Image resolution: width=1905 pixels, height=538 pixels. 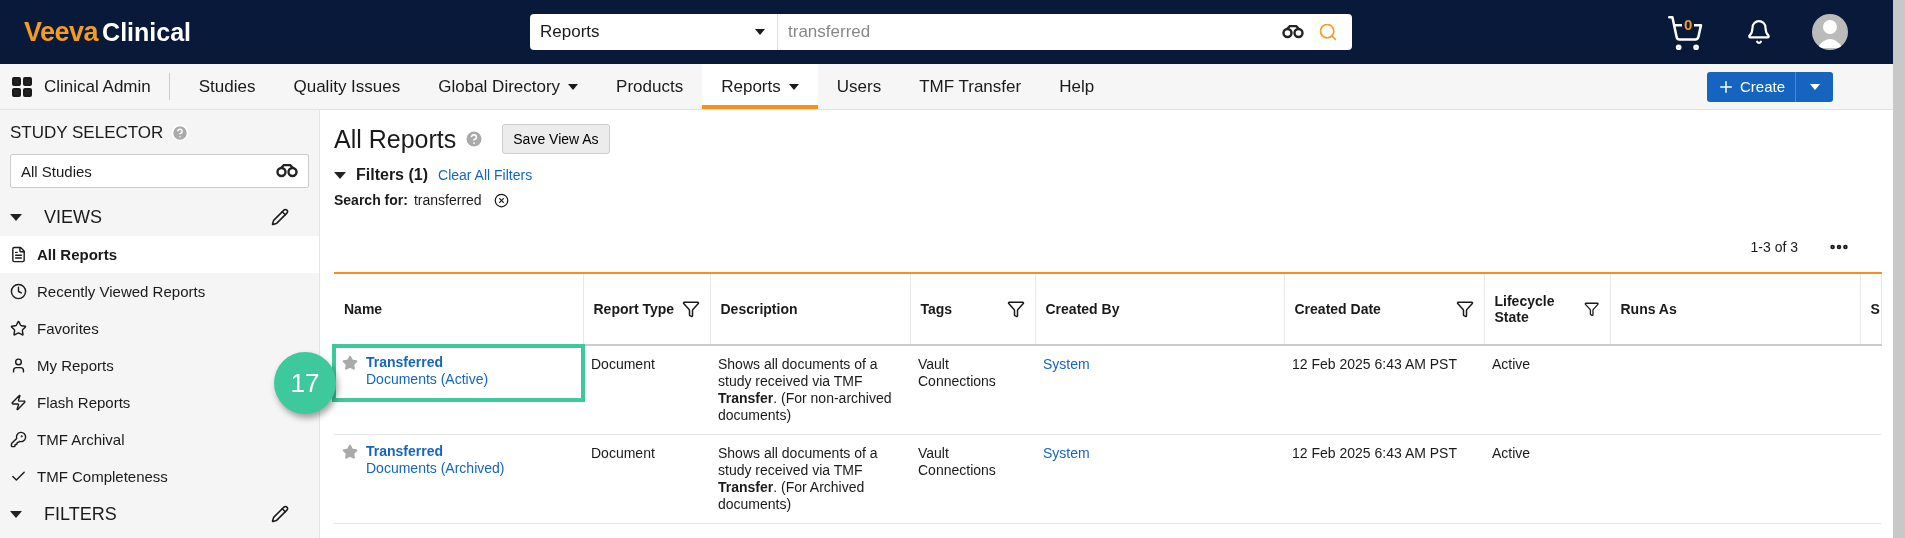 What do you see at coordinates (395, 139) in the screenshot?
I see `page-title: All Reports` at bounding box center [395, 139].